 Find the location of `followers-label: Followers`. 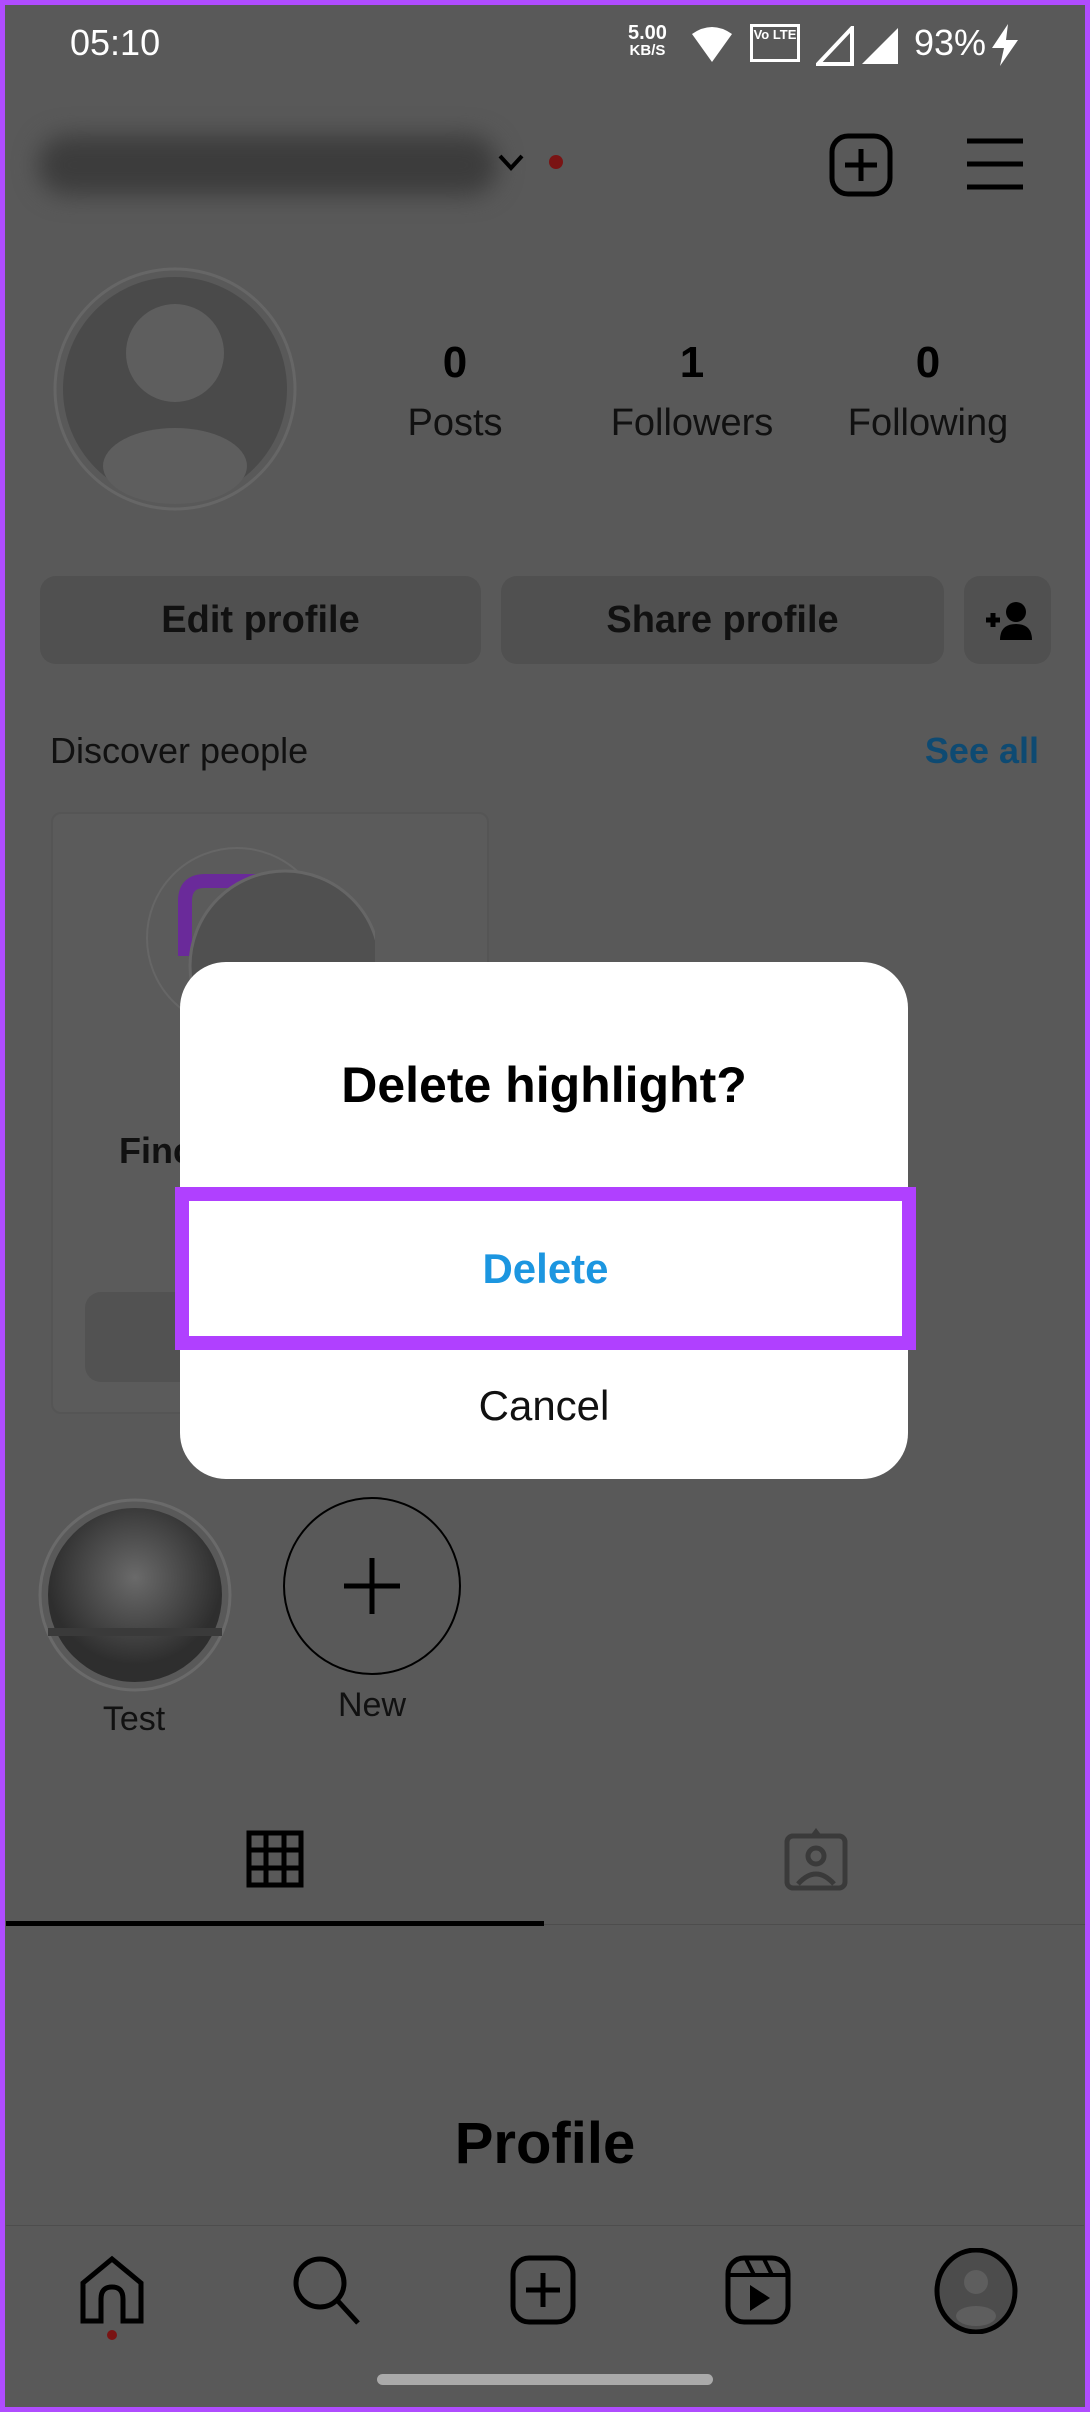

followers-label: Followers is located at coordinates (692, 423).